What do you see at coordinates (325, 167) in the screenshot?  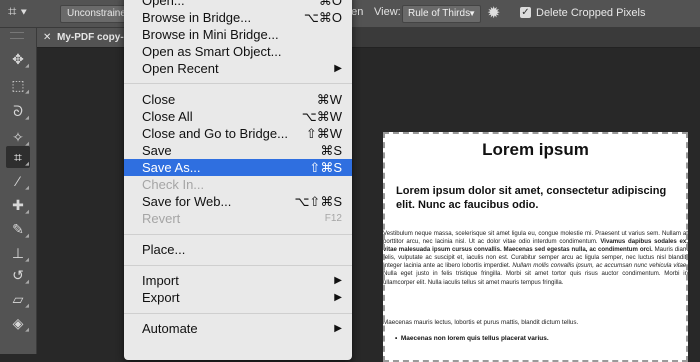 I see `menu-item-shortcut: ⇧⌘S` at bounding box center [325, 167].